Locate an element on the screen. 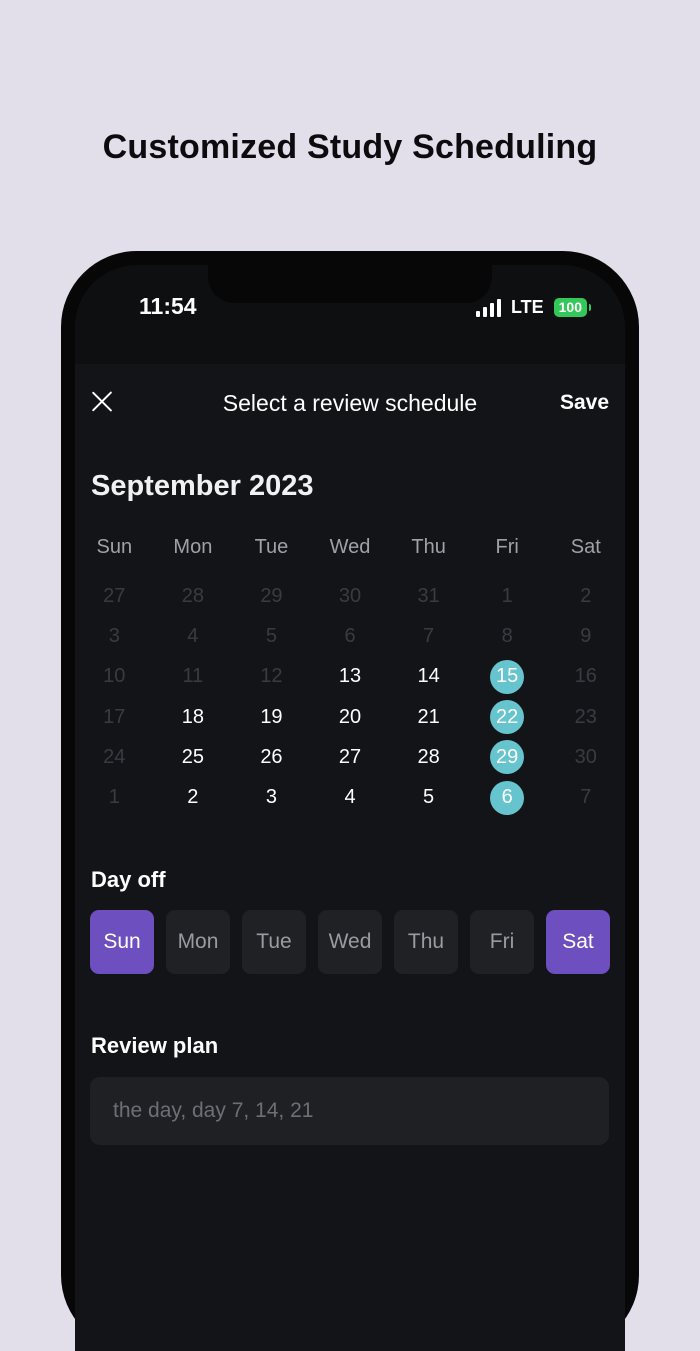  calendar-day-cell: 28 is located at coordinates (428, 757).